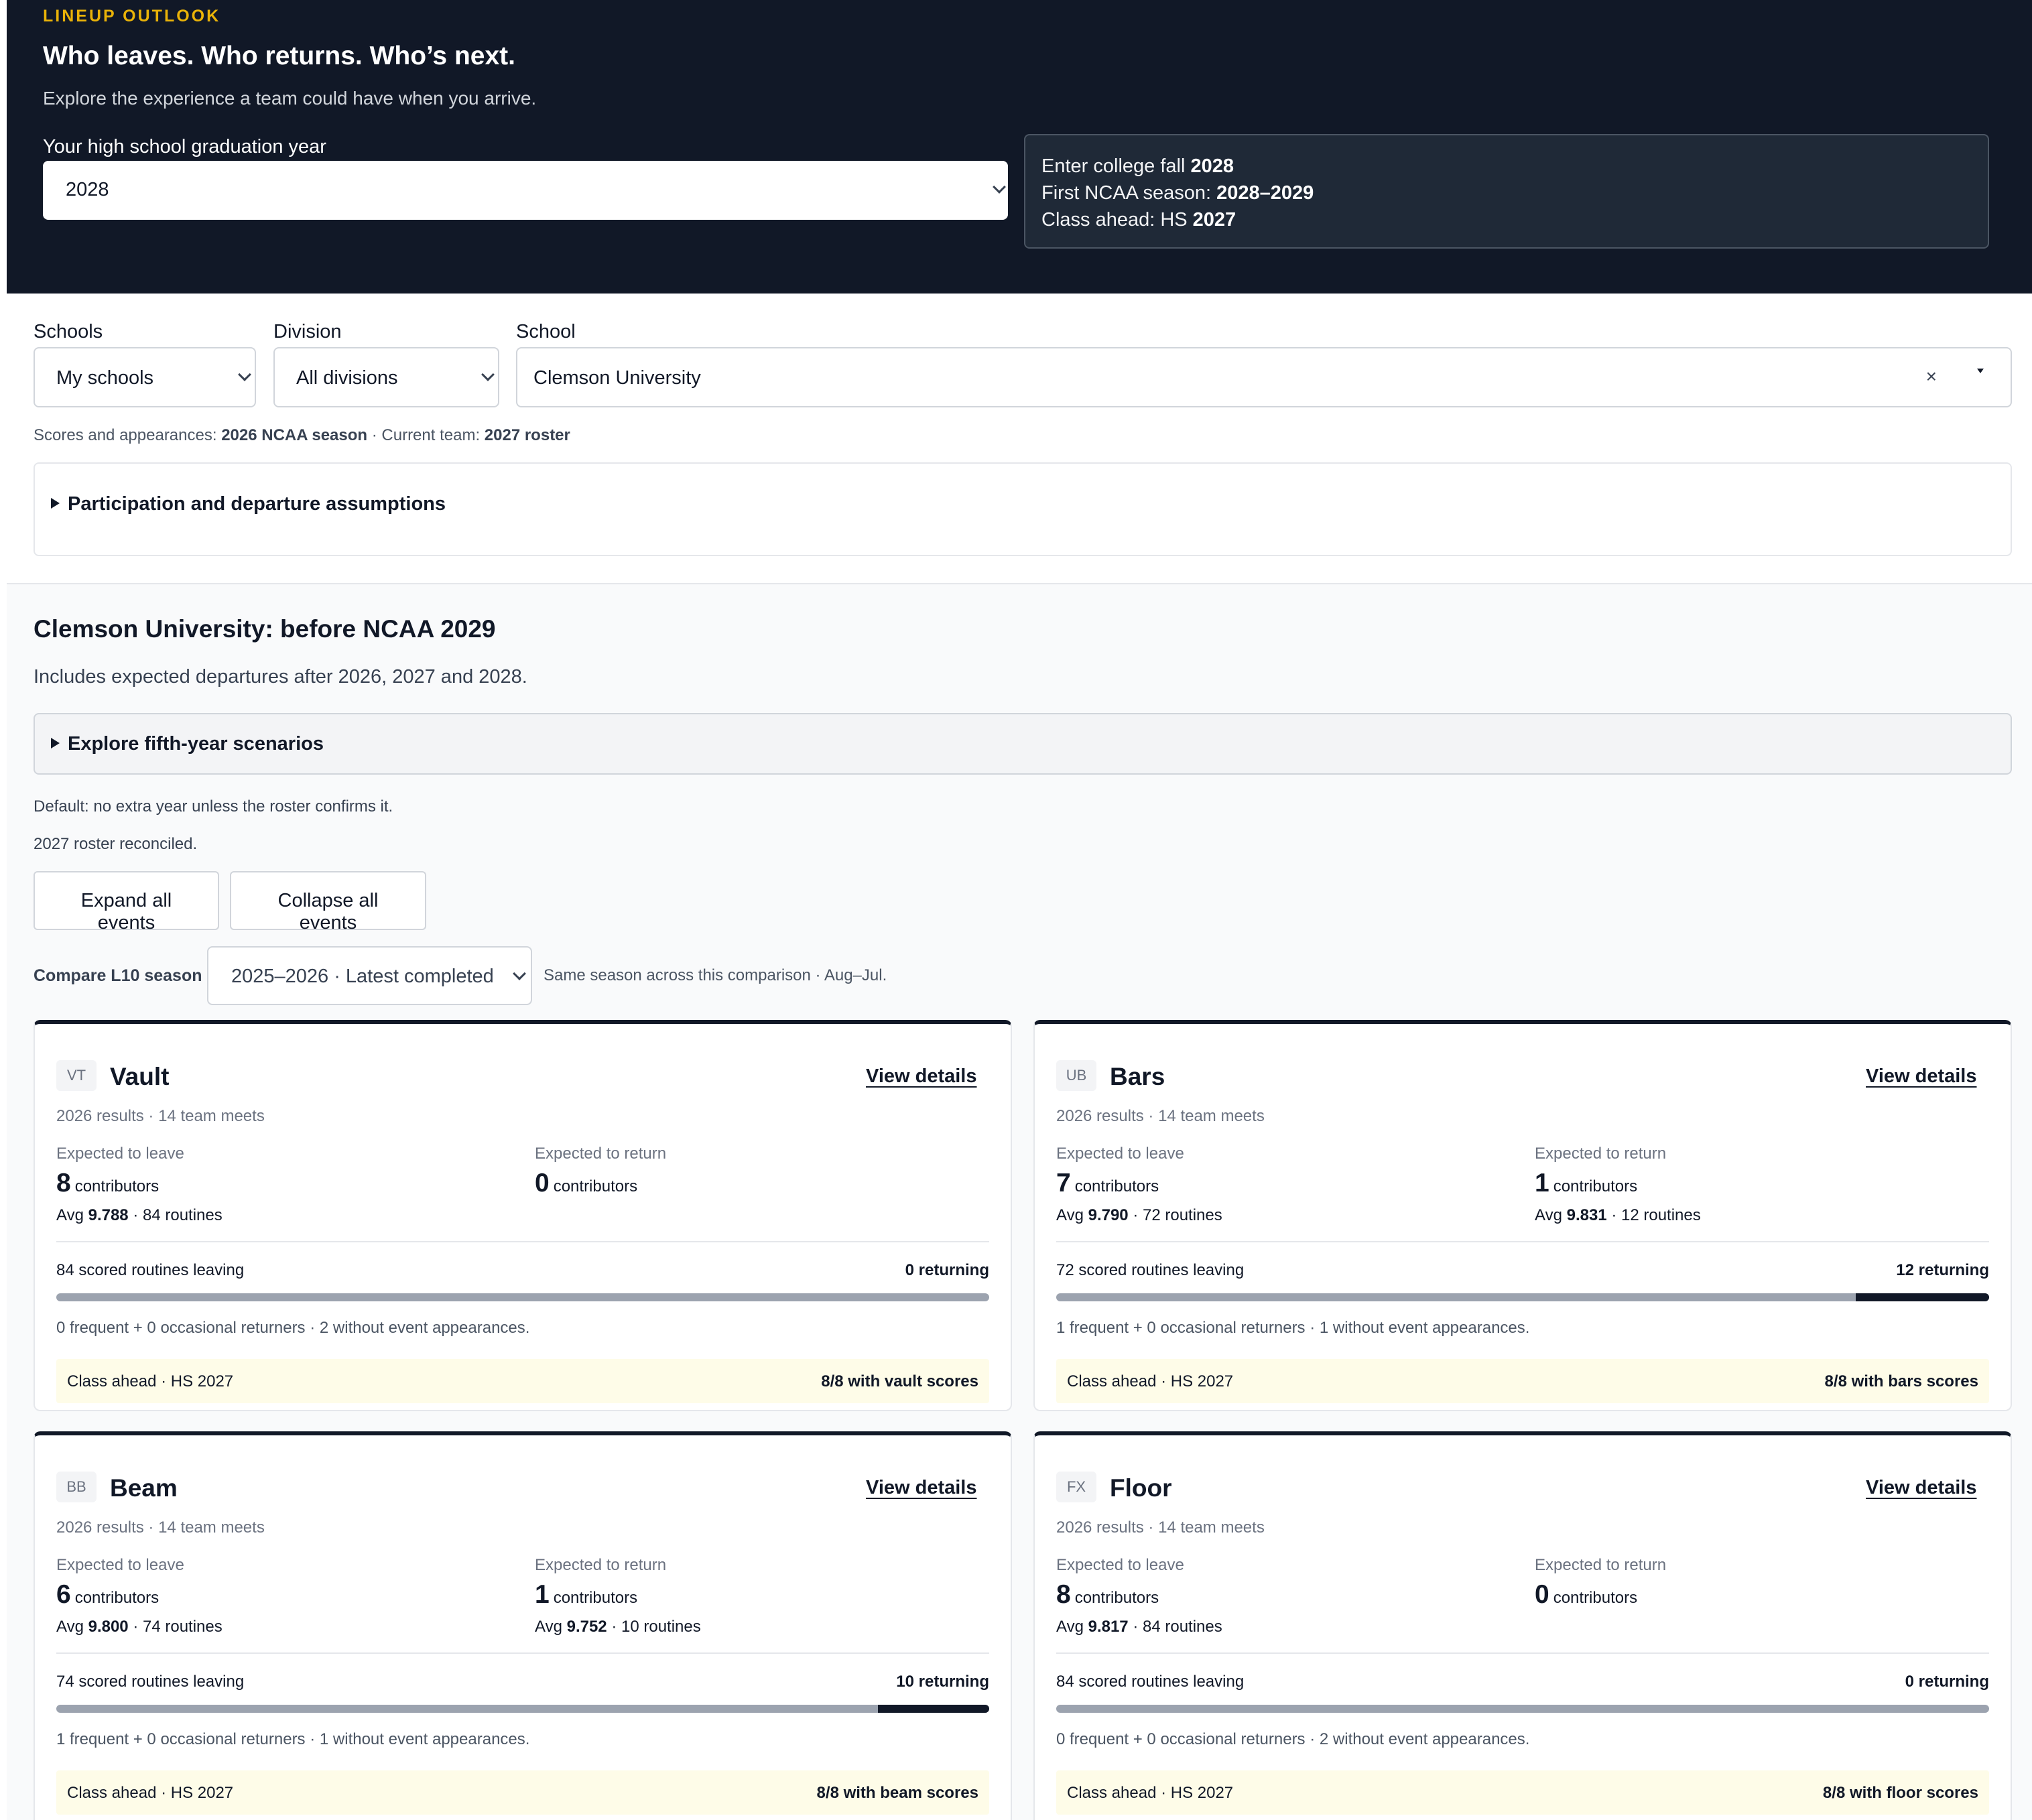  I want to click on compare-season-select: 2025–2026 · Latest completed, so click(369, 975).